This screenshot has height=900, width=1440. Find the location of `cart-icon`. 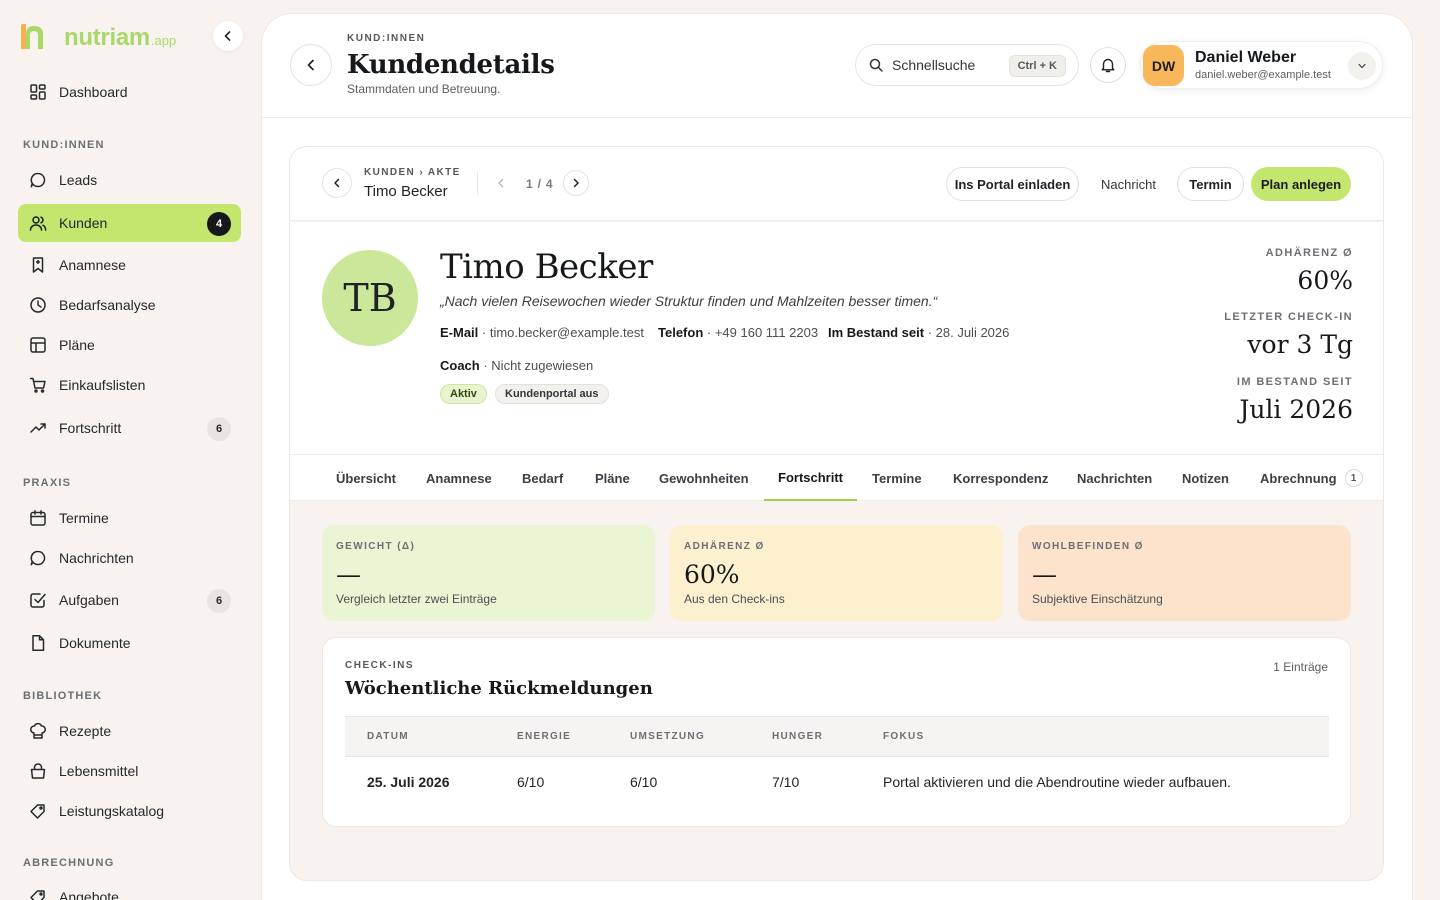

cart-icon is located at coordinates (38, 385).